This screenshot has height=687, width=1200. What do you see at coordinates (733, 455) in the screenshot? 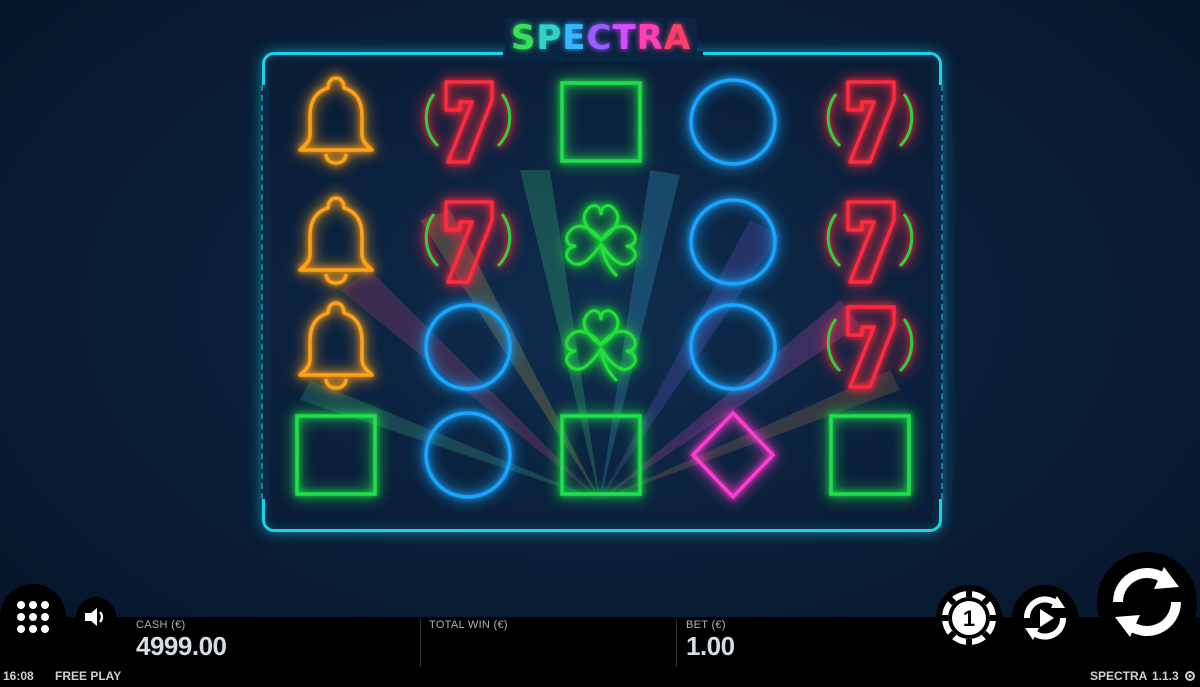
I see `diamond-symbol` at bounding box center [733, 455].